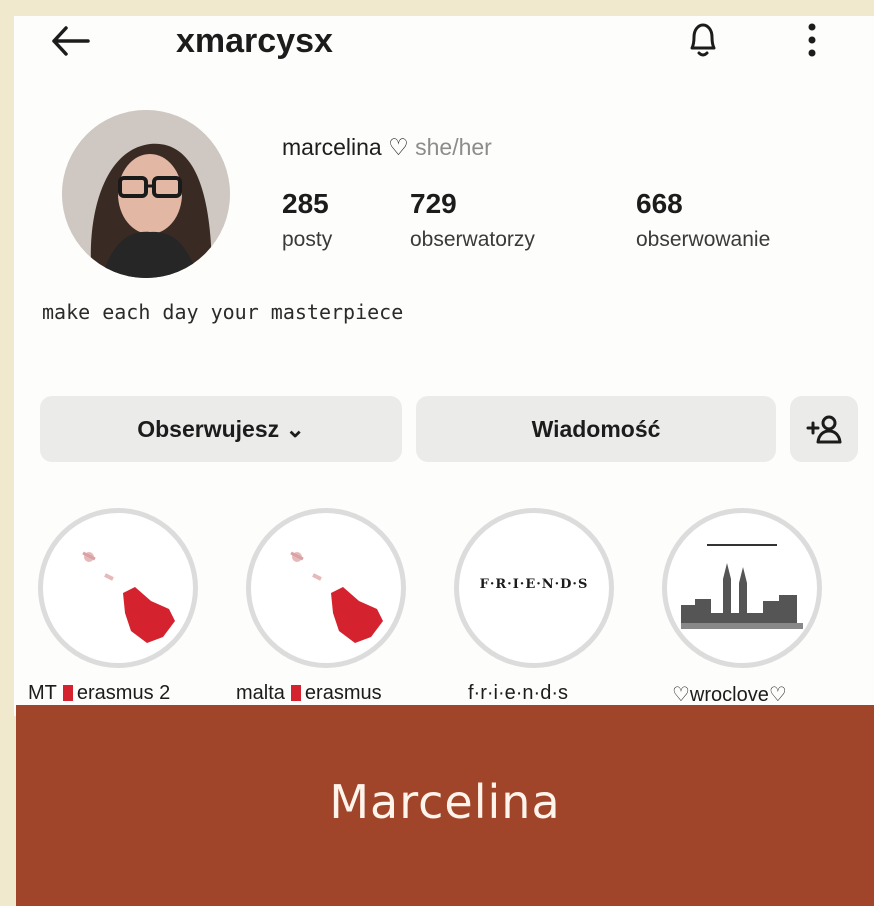 The height and width of the screenshot is (906, 874). I want to click on city-skyline-icon, so click(742, 586).